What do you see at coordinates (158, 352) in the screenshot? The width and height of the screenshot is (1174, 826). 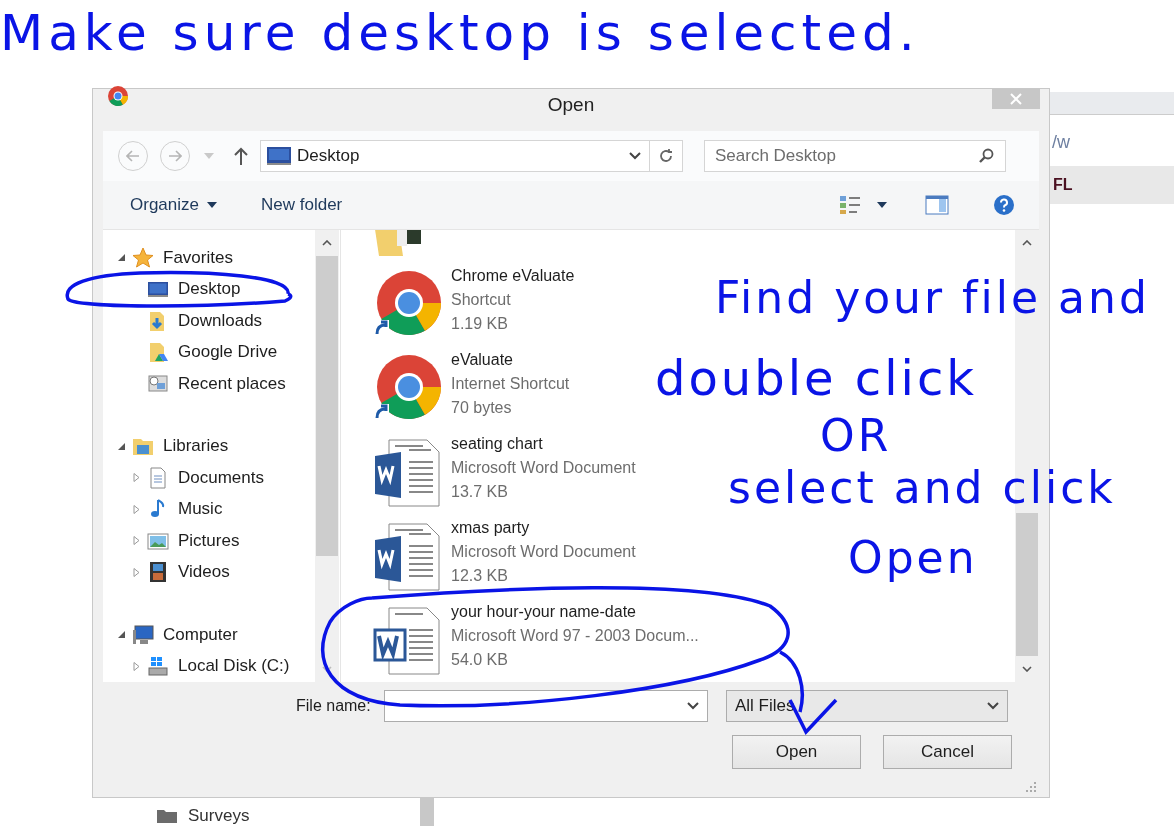 I see `drive-icon` at bounding box center [158, 352].